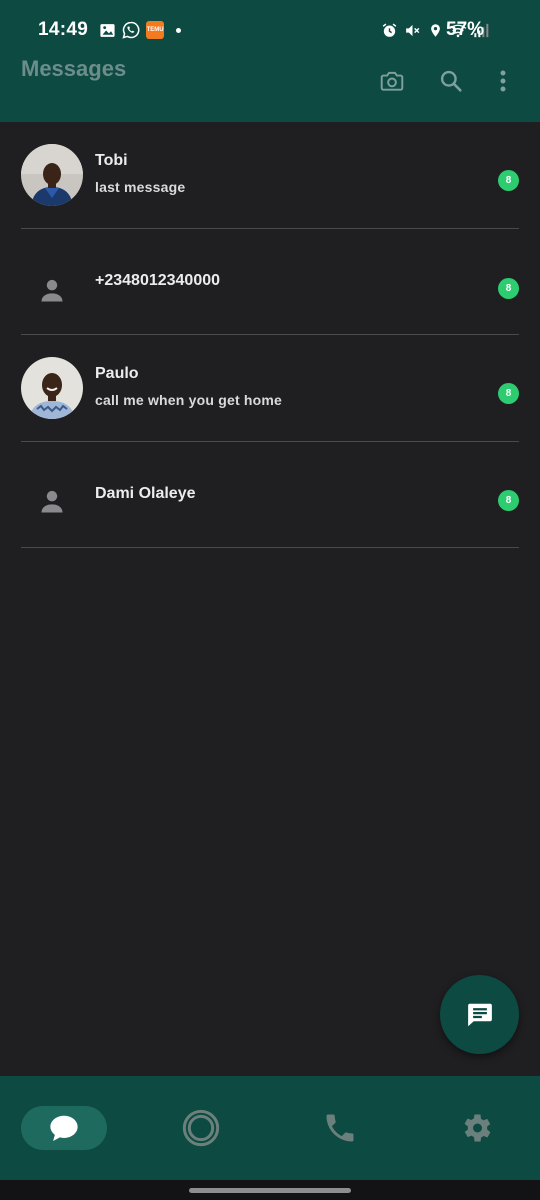 Image resolution: width=540 pixels, height=1200 pixels. I want to click on conversation-row: +2348012340000 8, so click(270, 282).